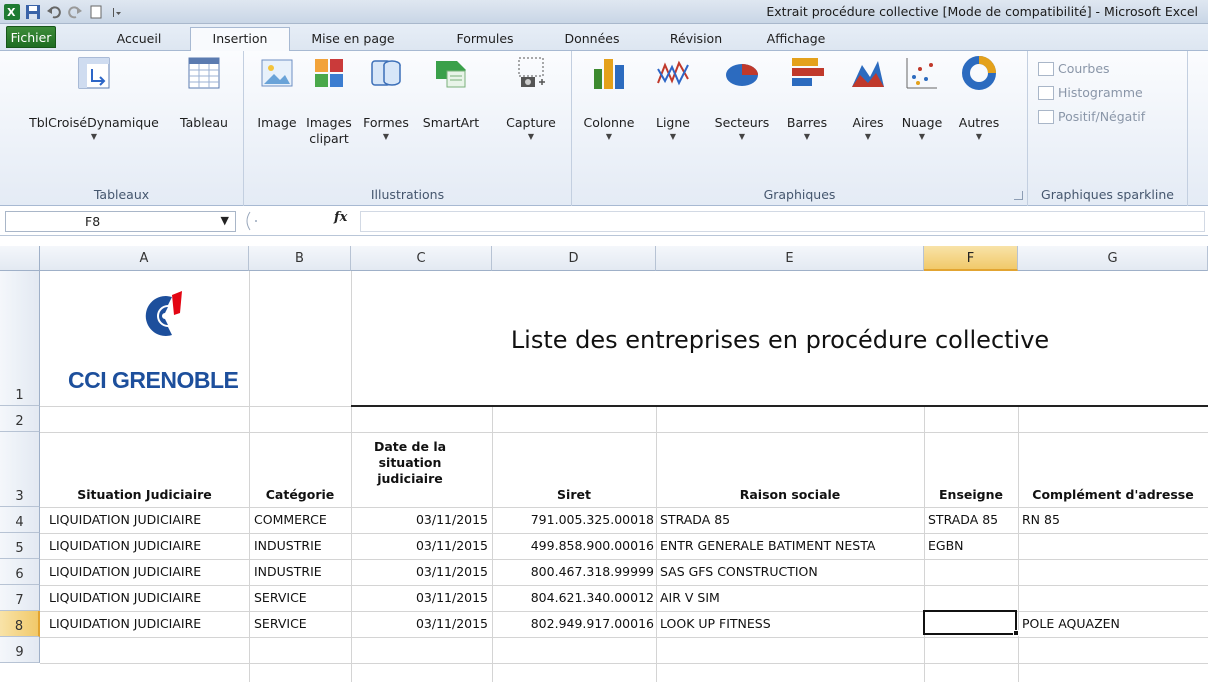  I want to click on dialog-launcher-icon, so click(1018, 195).